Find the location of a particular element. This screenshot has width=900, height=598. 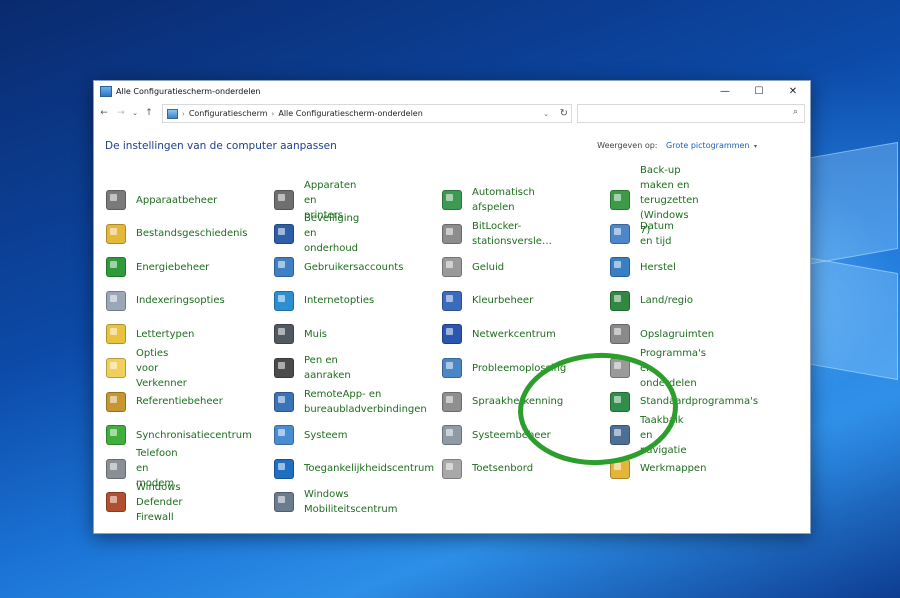

recent-locations-icon: ⌄ is located at coordinates (135, 113).